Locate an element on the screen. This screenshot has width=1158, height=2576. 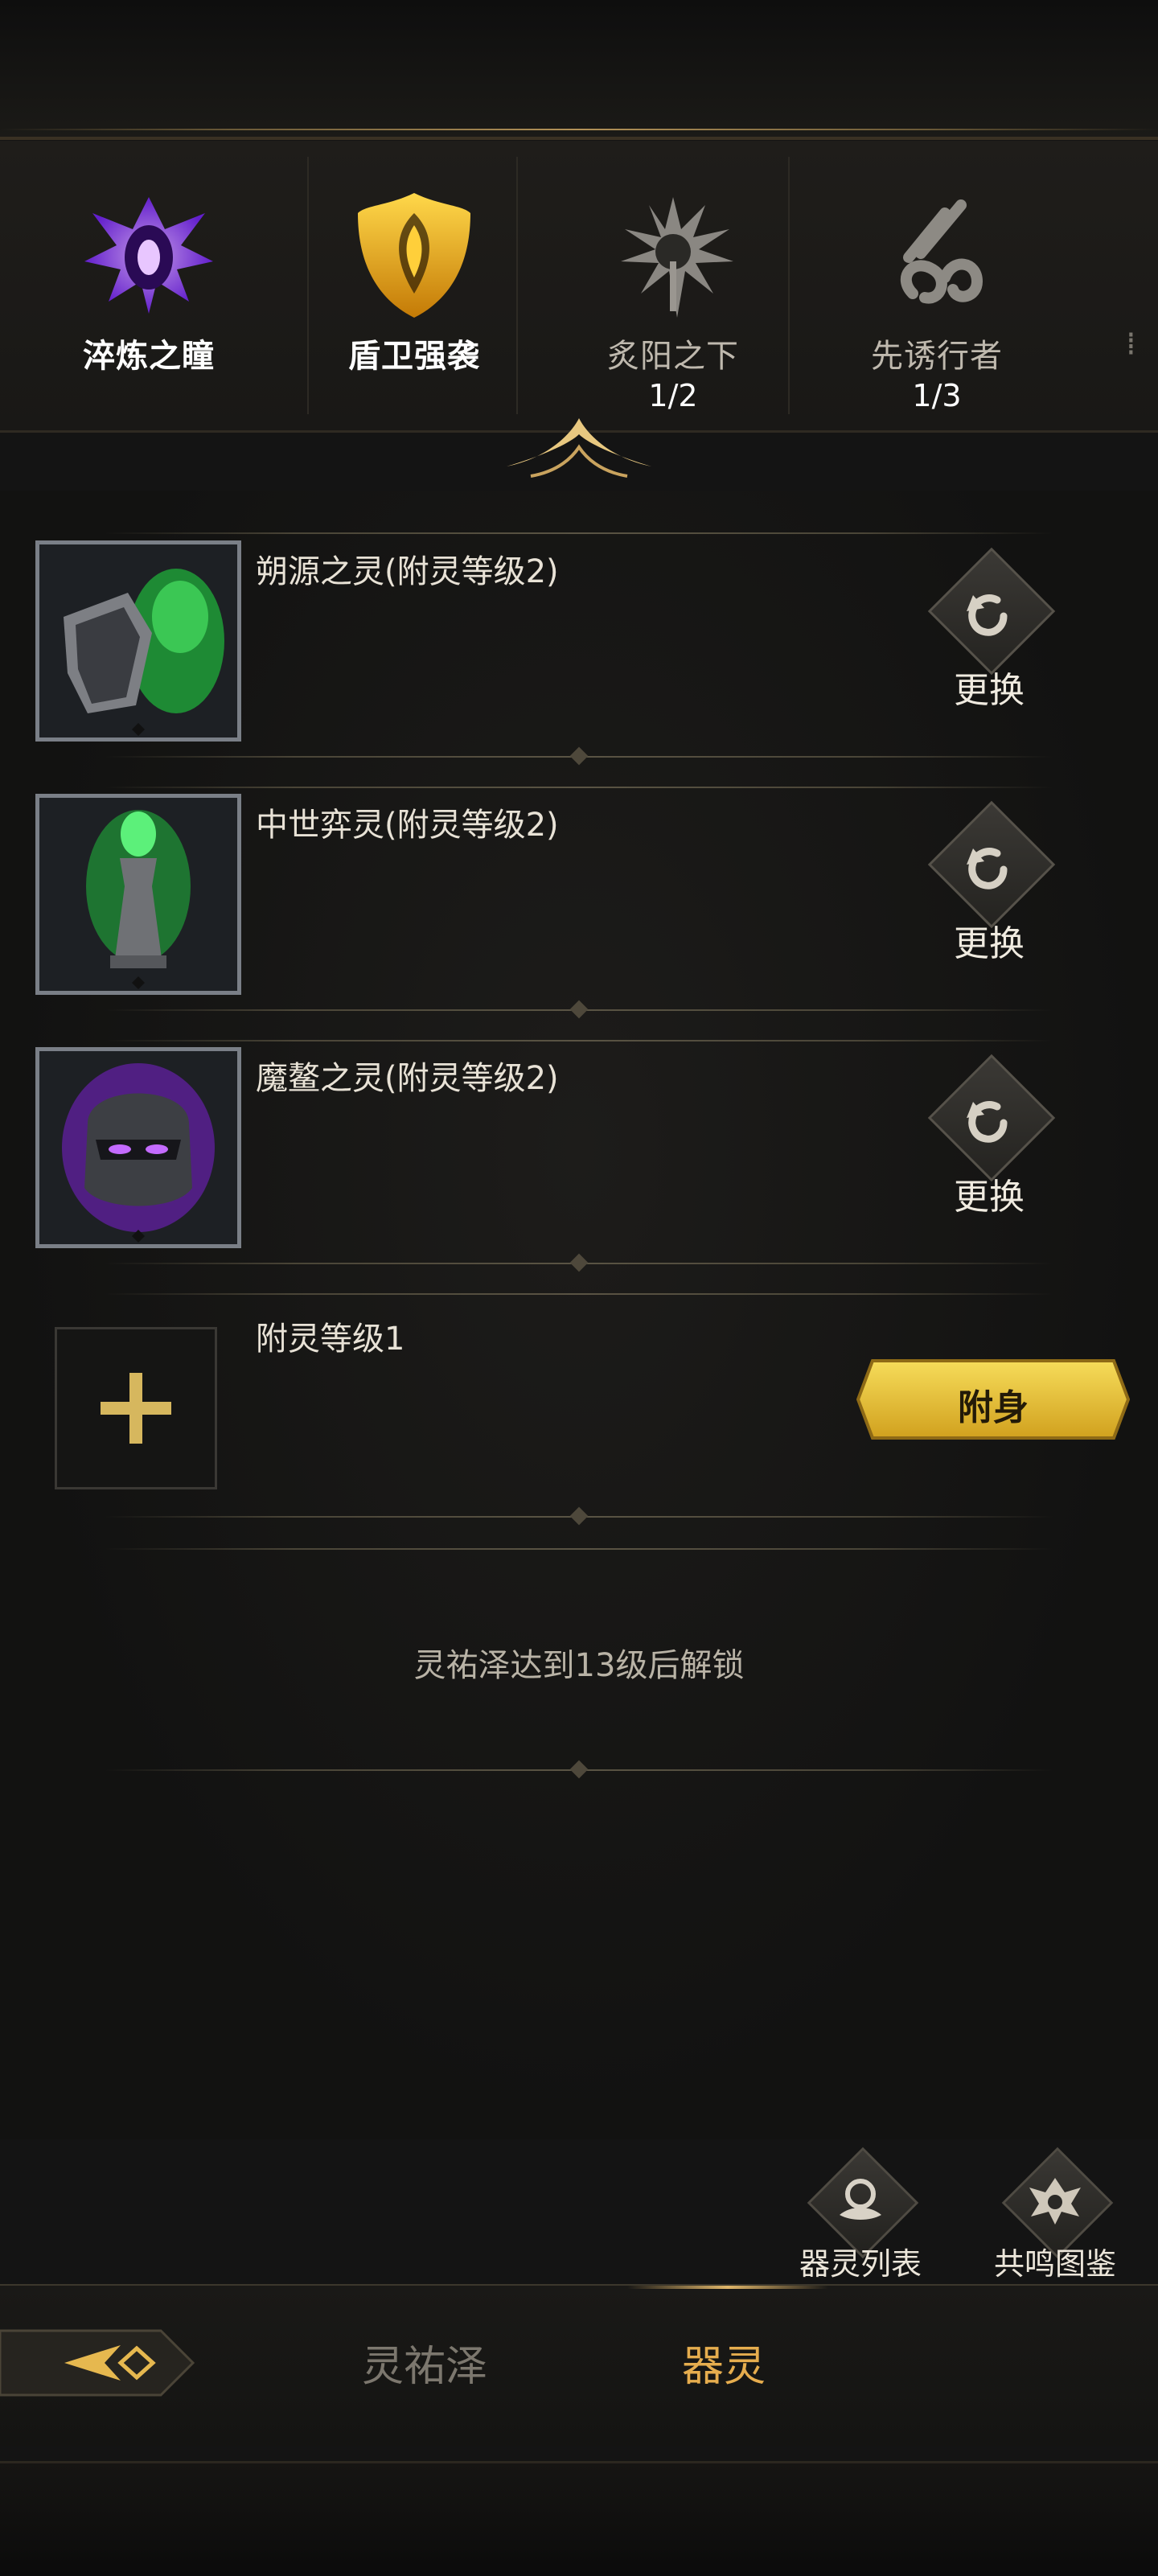
green-chess-spirit-icon is located at coordinates (138, 894).